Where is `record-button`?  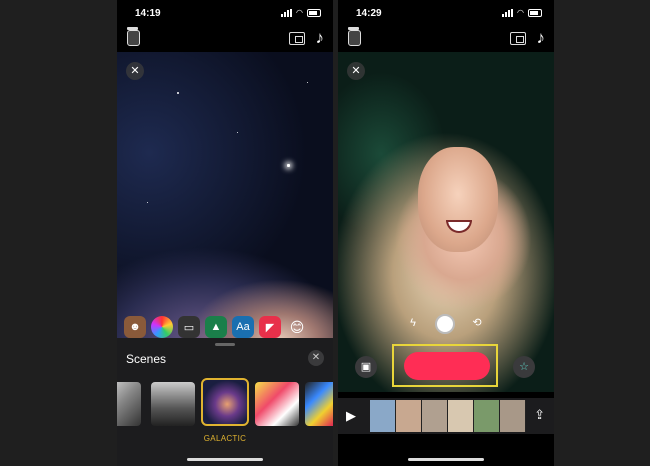 record-button is located at coordinates (447, 366).